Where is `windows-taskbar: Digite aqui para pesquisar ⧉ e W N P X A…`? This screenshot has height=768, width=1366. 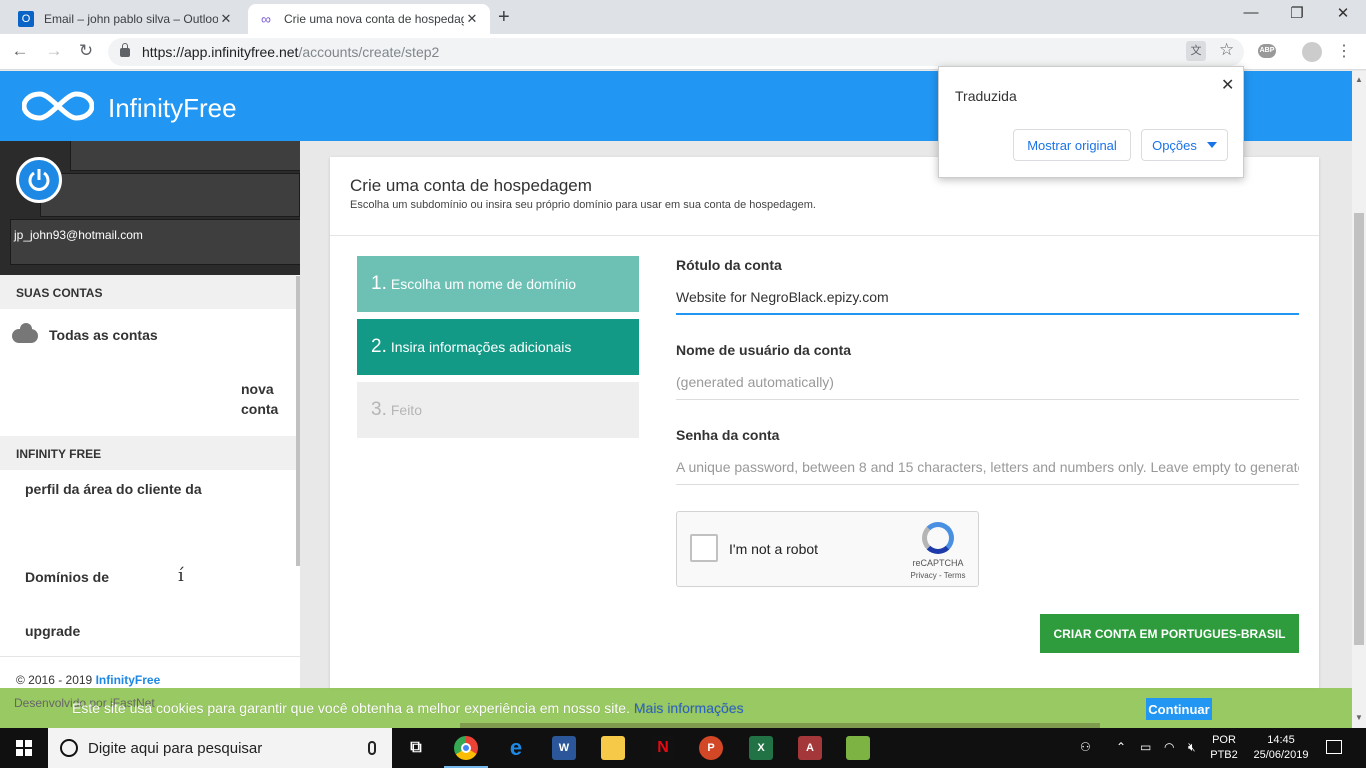
windows-taskbar: Digite aqui para pesquisar ⧉ e W N P X A… is located at coordinates (683, 748).